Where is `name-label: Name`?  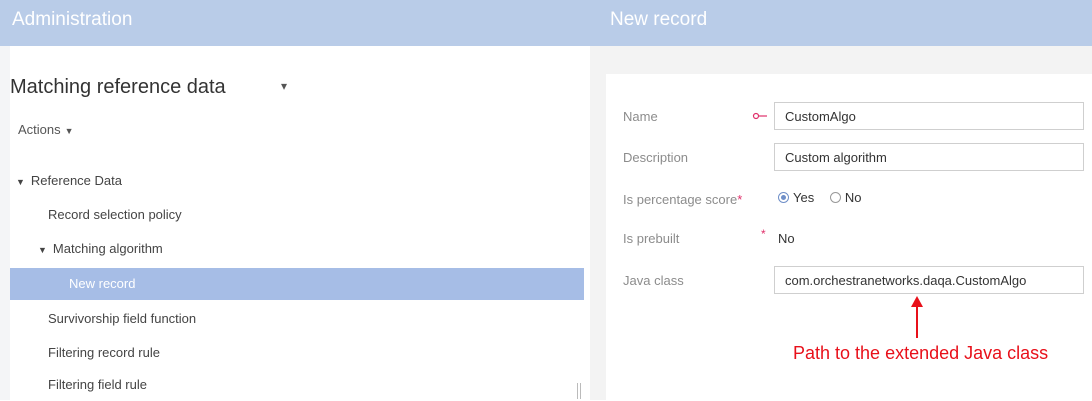 name-label: Name is located at coordinates (640, 116).